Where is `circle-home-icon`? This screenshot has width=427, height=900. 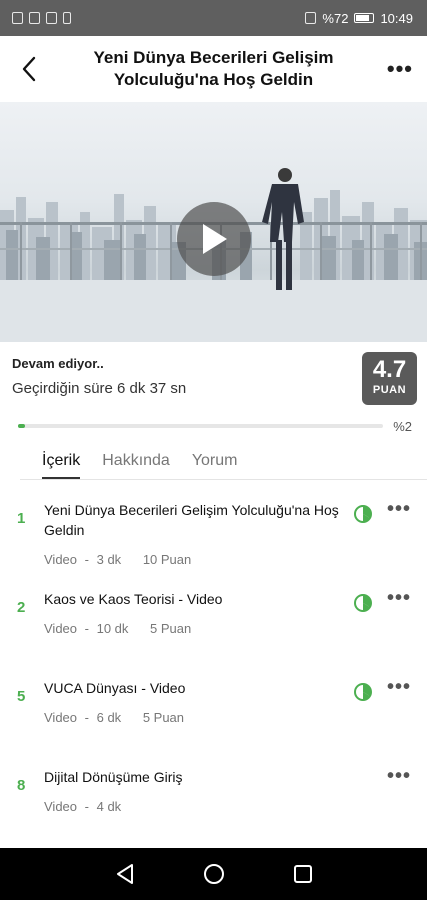 circle-home-icon is located at coordinates (213, 874).